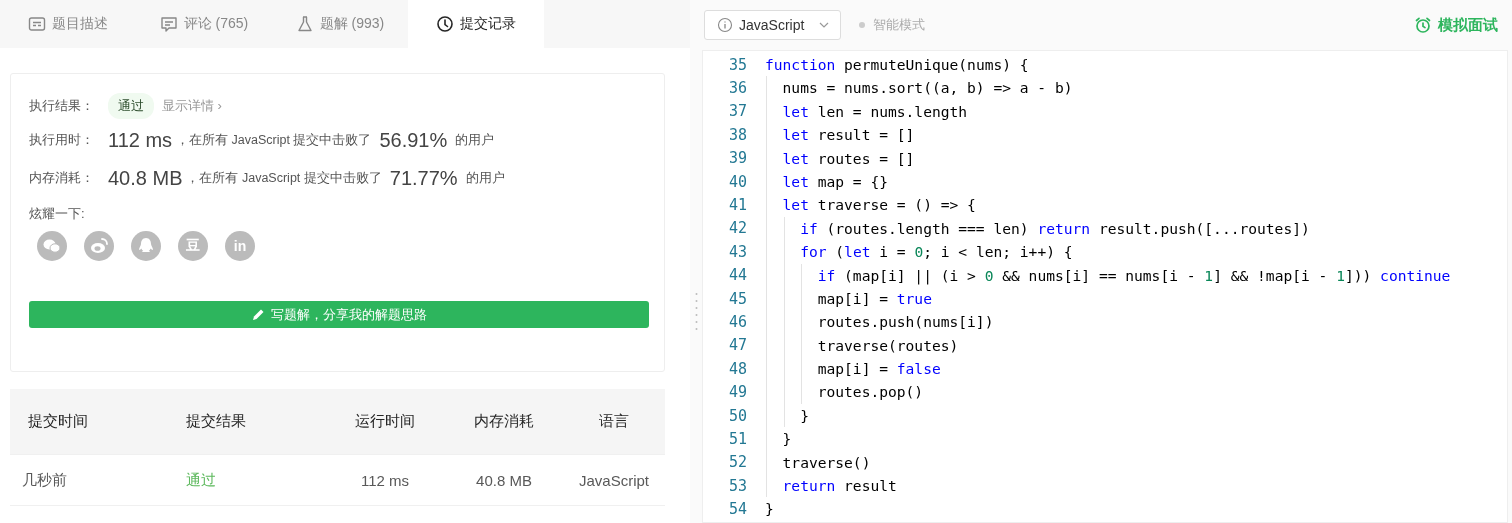 Image resolution: width=1512 pixels, height=523 pixels. I want to click on line-number: 49, so click(737, 392).